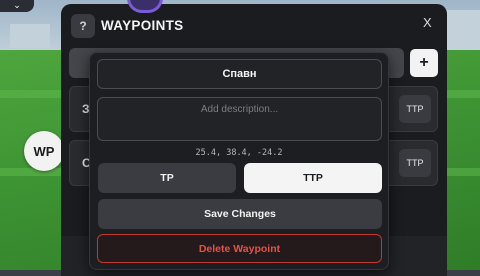 The width and height of the screenshot is (480, 276). What do you see at coordinates (44, 151) in the screenshot?
I see `waypoints-toggle-button: WP` at bounding box center [44, 151].